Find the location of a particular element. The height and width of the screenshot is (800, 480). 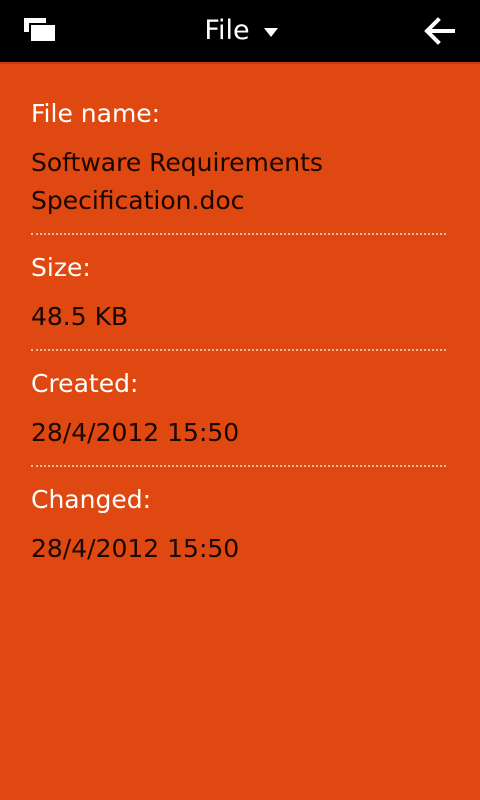

title-group: File is located at coordinates (240, 31).